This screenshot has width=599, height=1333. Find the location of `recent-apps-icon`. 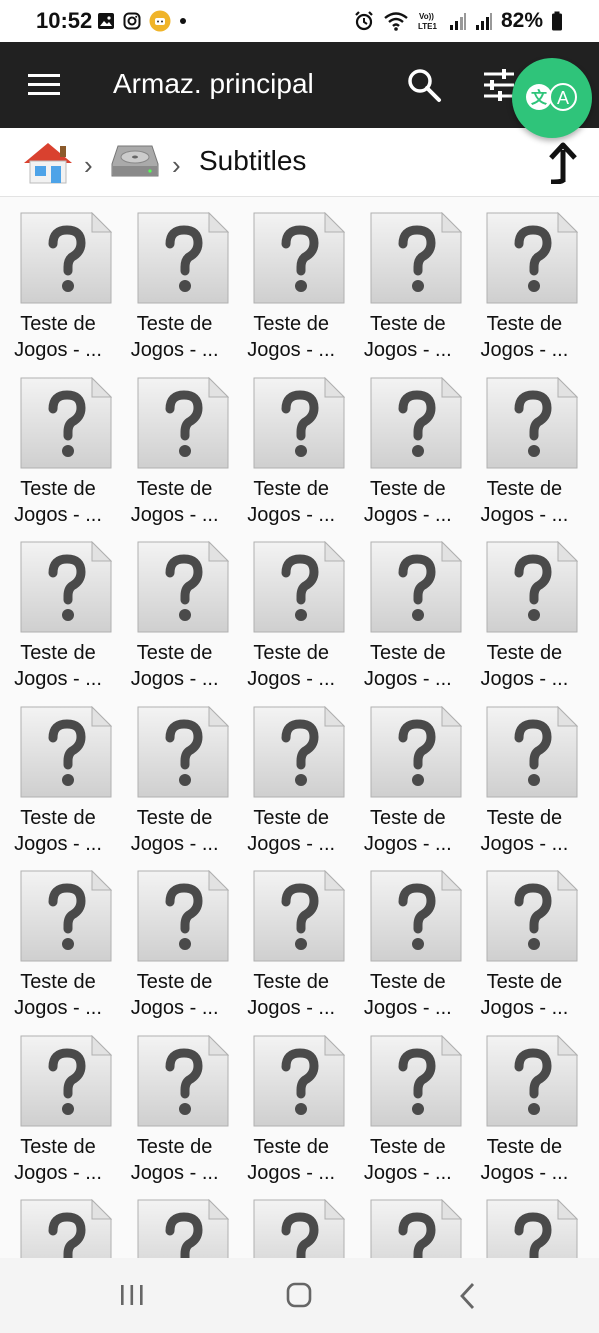

recent-apps-icon is located at coordinates (132, 1295).